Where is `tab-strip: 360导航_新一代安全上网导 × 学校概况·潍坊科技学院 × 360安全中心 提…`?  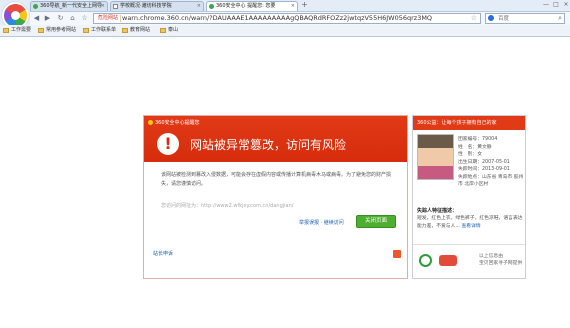 tab-strip: 360导航_新一代安全上网导 × 学校概况·潍坊科技学院 × 360安全中心 提… is located at coordinates (300, 5).